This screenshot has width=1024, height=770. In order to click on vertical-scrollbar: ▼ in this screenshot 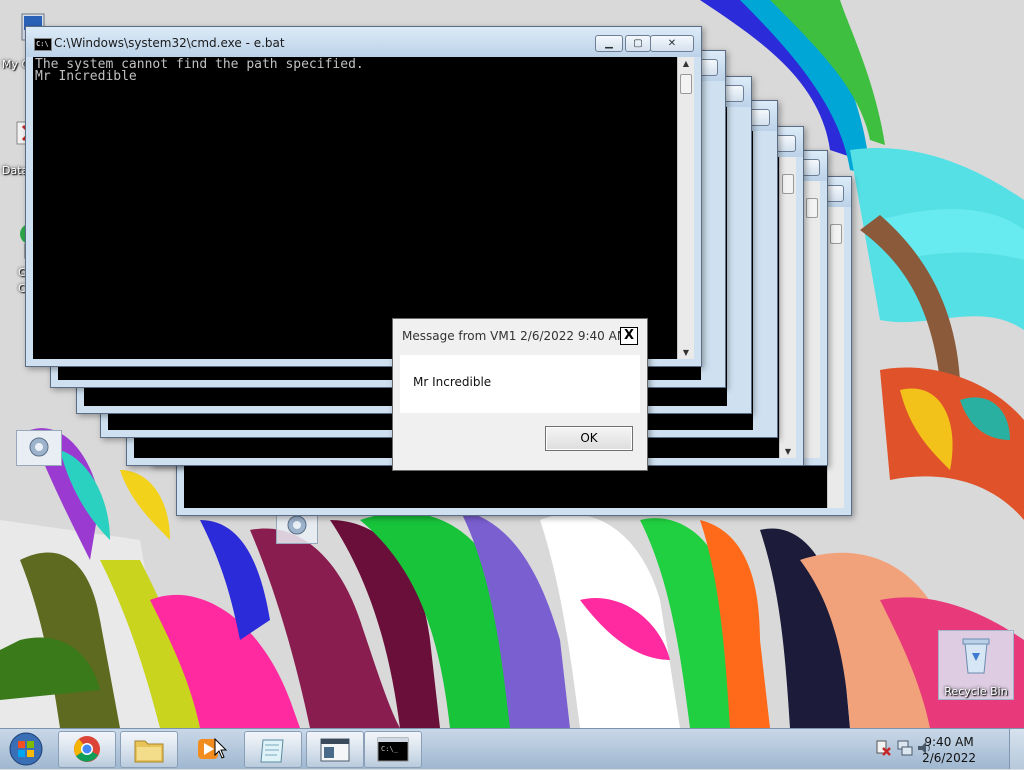, I will do `click(787, 307)`.